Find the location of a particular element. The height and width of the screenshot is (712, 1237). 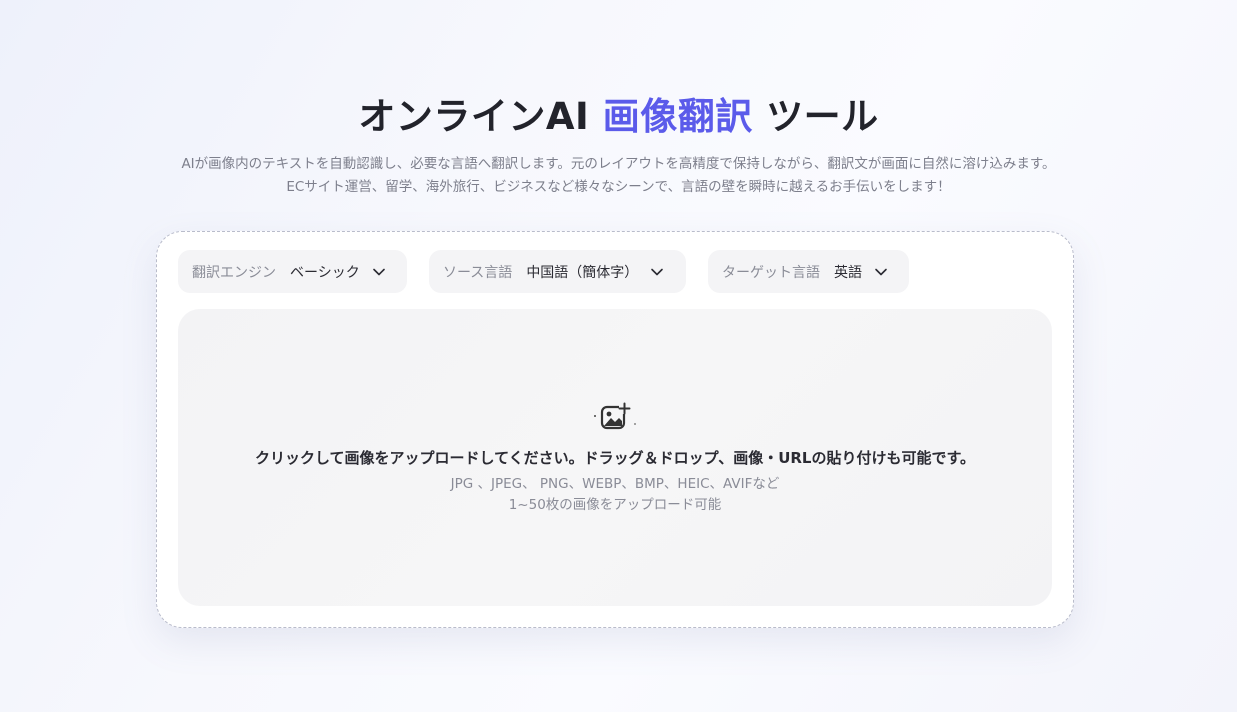

target-language-value: 英語 is located at coordinates (848, 272).